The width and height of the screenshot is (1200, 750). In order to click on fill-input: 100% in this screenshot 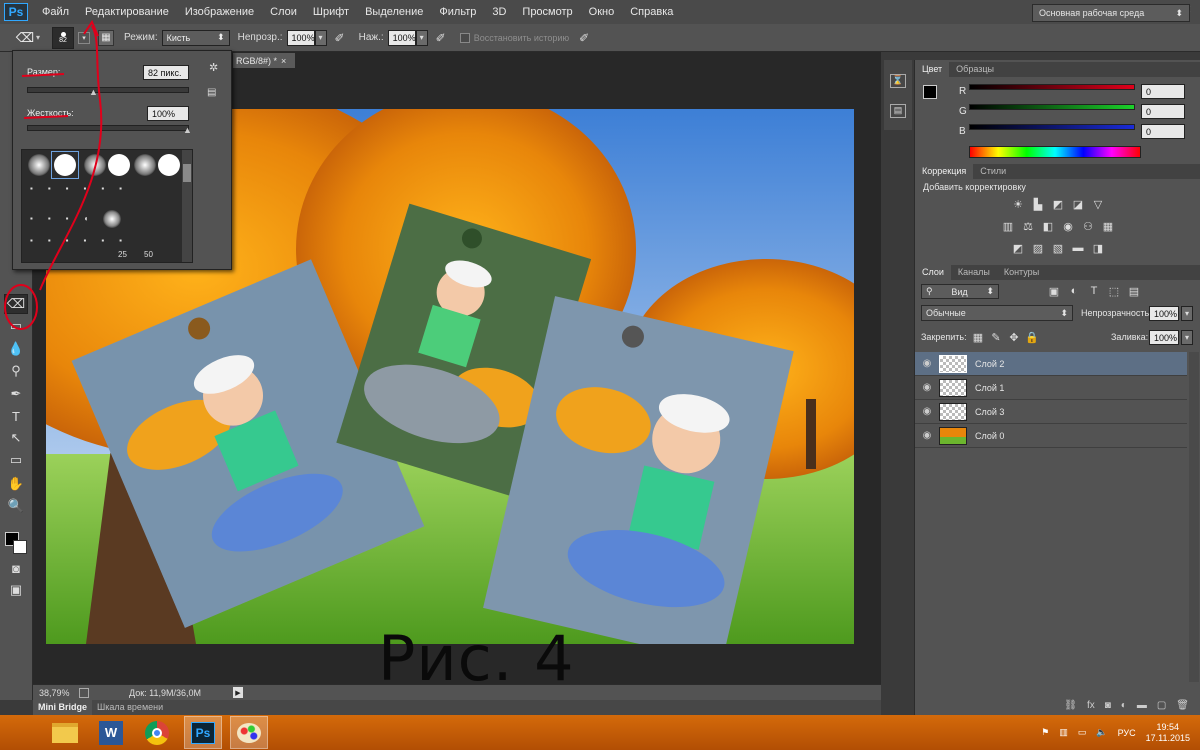, I will do `click(1164, 337)`.